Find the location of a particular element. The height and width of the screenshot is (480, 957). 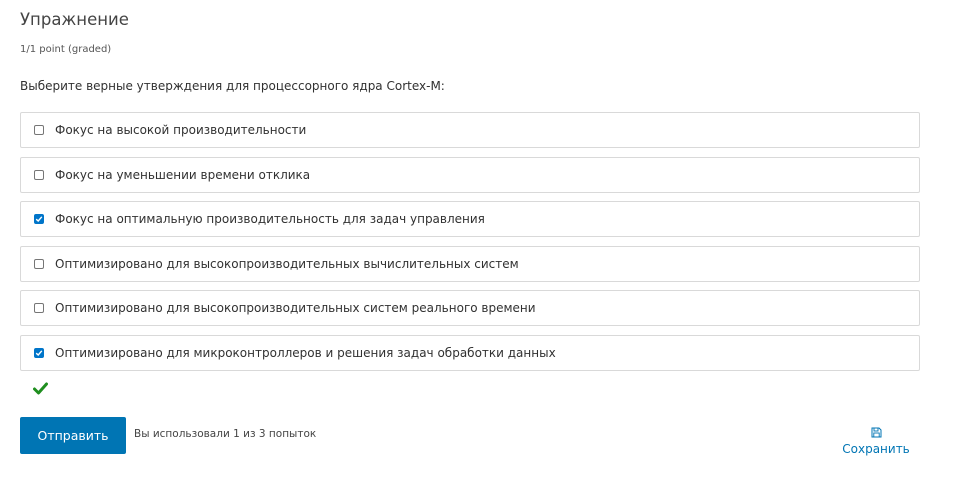

choice-label: Фокус на высокой производительности is located at coordinates (181, 130).